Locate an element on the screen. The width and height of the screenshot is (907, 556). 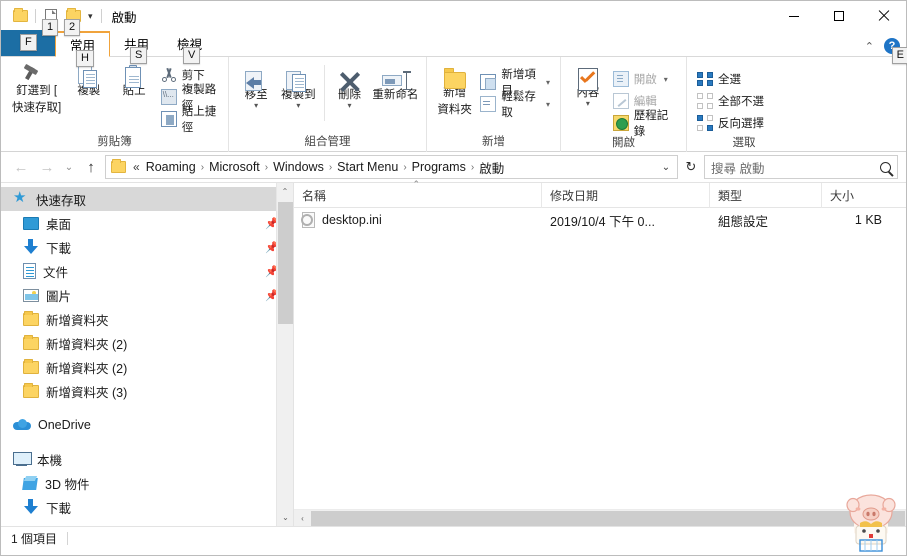
copy-to-caret-icon: ▾ is located at coordinates (298, 106).